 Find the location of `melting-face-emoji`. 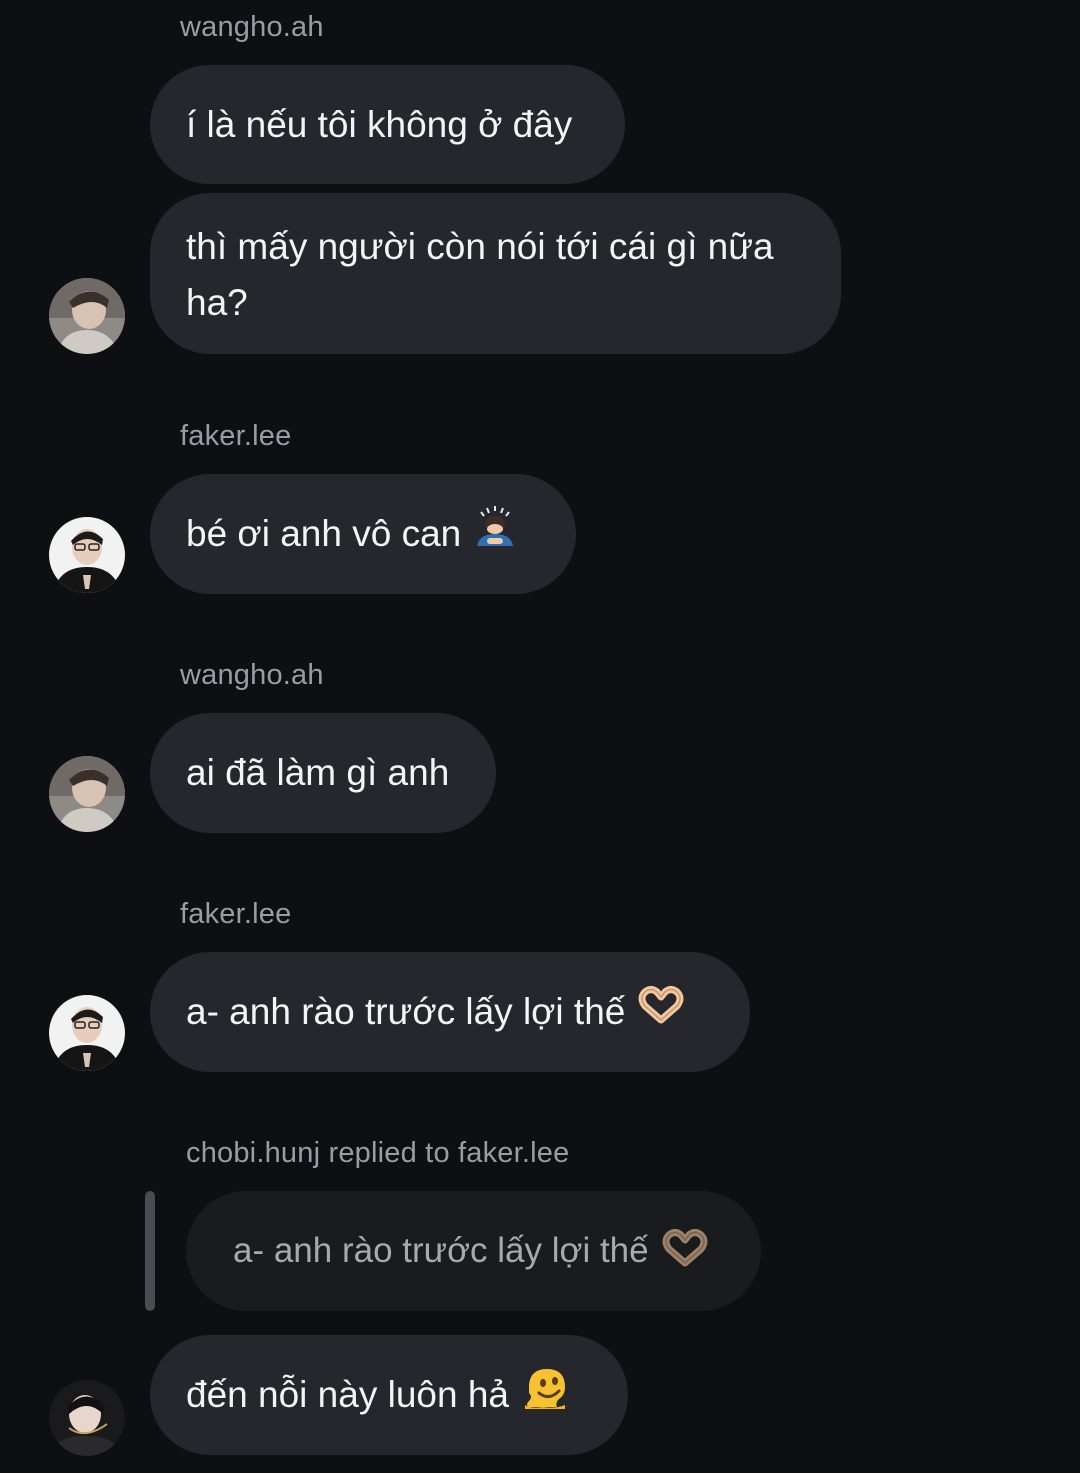

melting-face-emoji is located at coordinates (545, 1395).